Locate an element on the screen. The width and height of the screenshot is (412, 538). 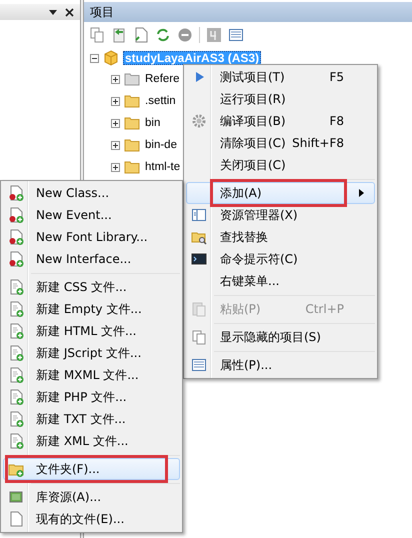
tree-item: bin is located at coordinates (153, 123).